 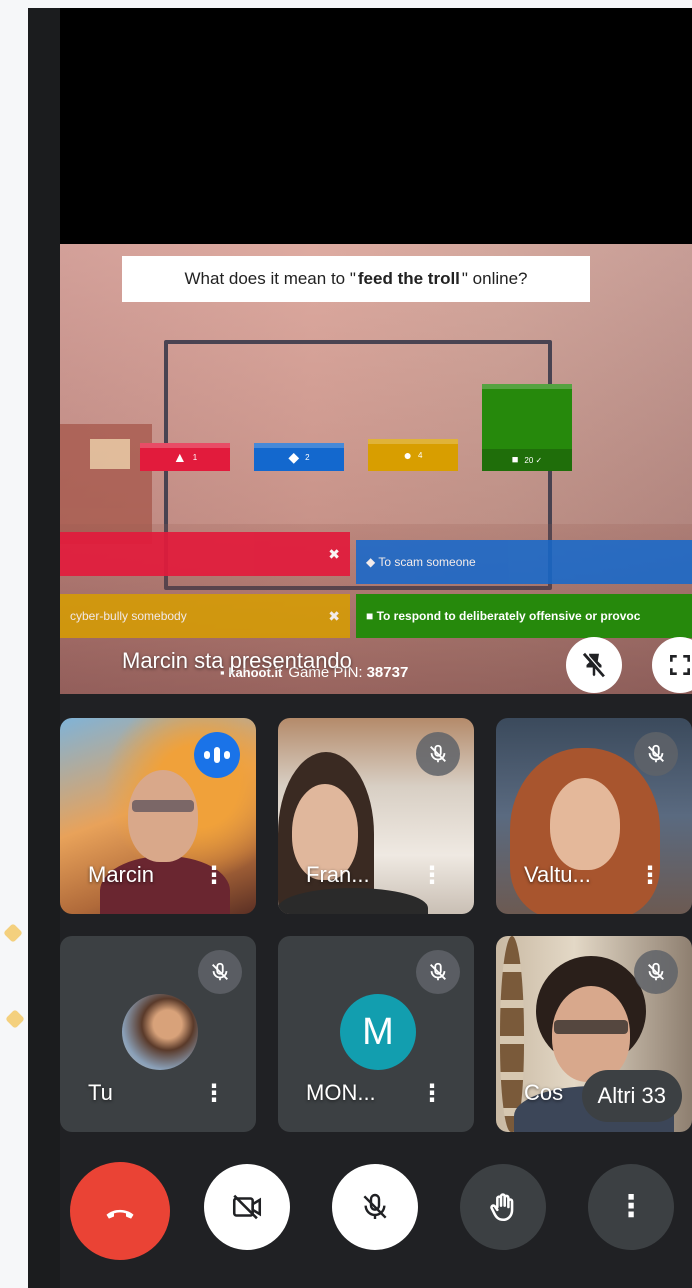 I want to click on answer-text: ◆ To scam someone, so click(x=421, y=562).